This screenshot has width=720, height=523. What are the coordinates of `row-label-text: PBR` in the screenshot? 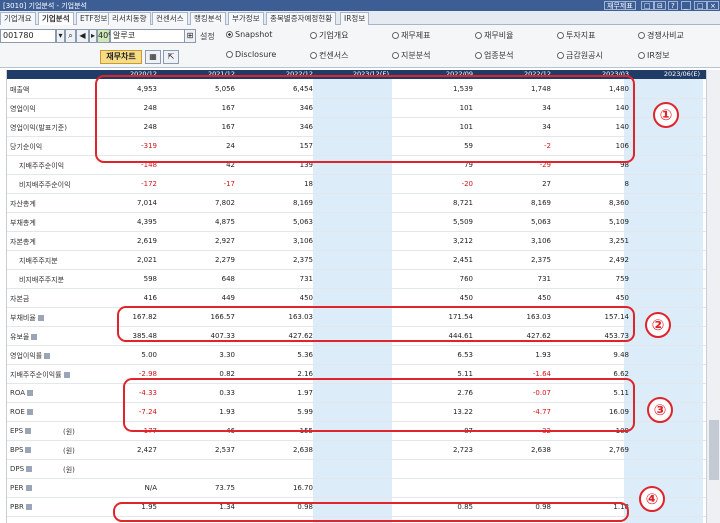 It's located at (17, 507).